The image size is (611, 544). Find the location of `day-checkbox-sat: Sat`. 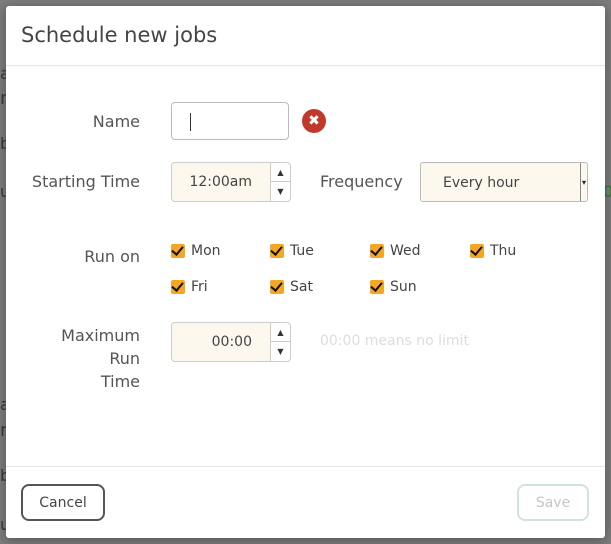

day-checkbox-sat: Sat is located at coordinates (291, 287).